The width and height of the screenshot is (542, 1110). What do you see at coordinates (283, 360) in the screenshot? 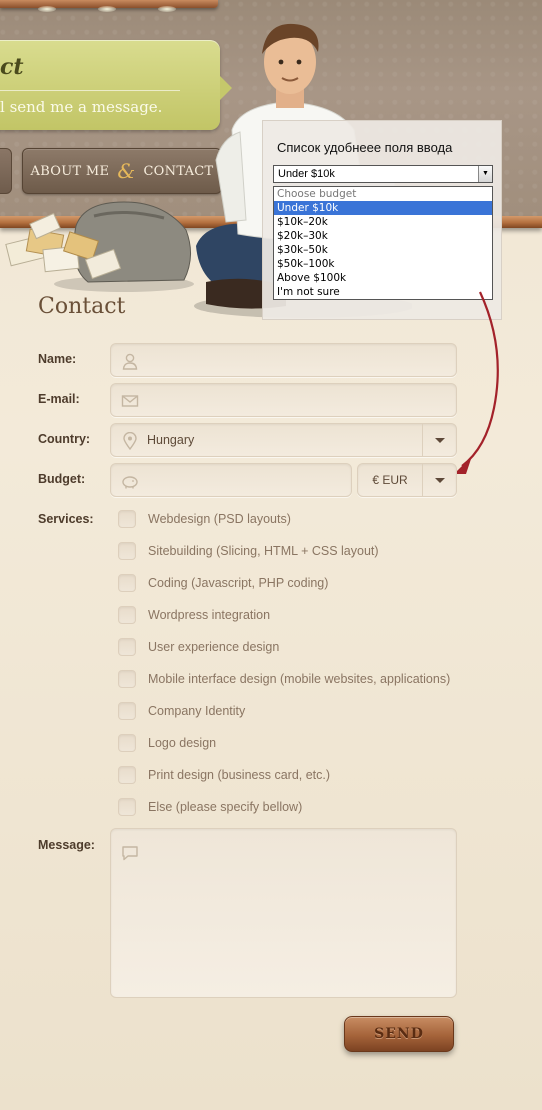
I see `name-input` at bounding box center [283, 360].